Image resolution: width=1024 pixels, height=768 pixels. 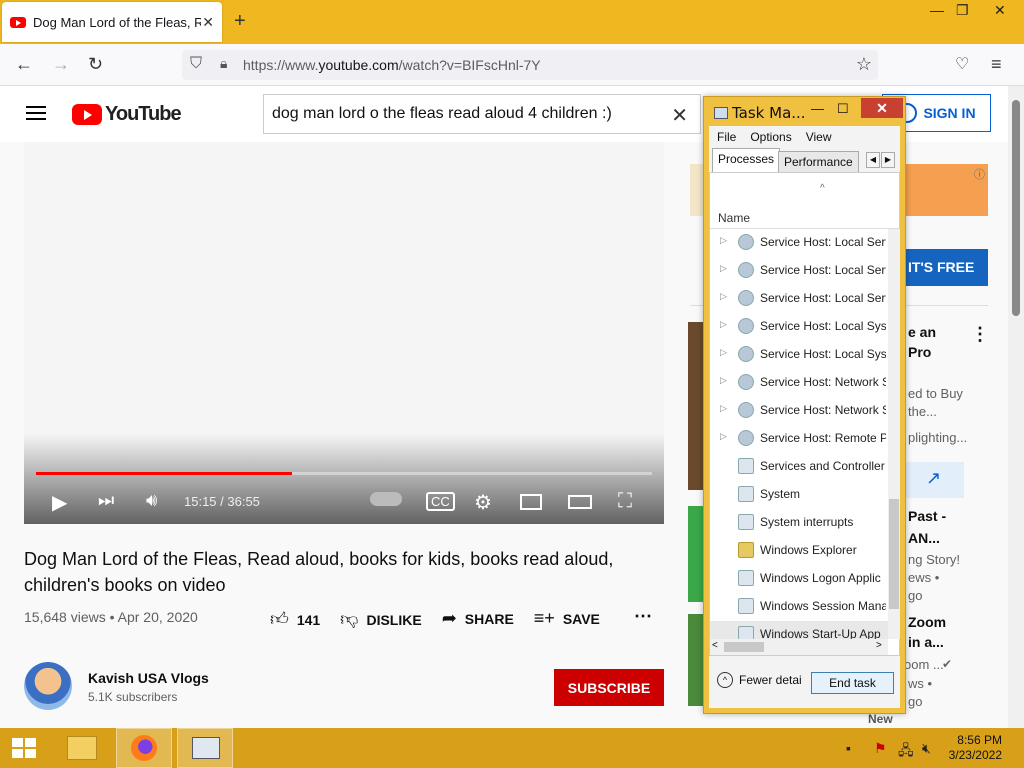 I want to click on browser-tab: Dog Man Lord of the Fleas, Rea ✕, so click(x=112, y=22).